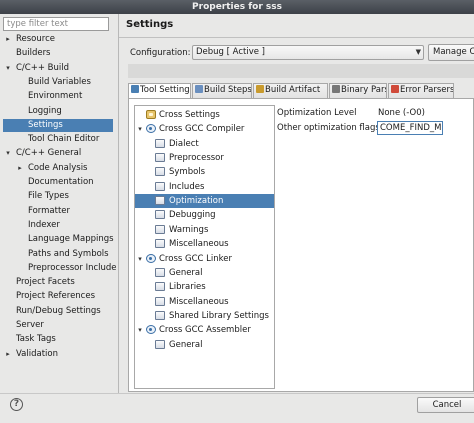 This screenshot has height=423, width=474. I want to click on chevron-down-icon: ▼, so click(418, 52).